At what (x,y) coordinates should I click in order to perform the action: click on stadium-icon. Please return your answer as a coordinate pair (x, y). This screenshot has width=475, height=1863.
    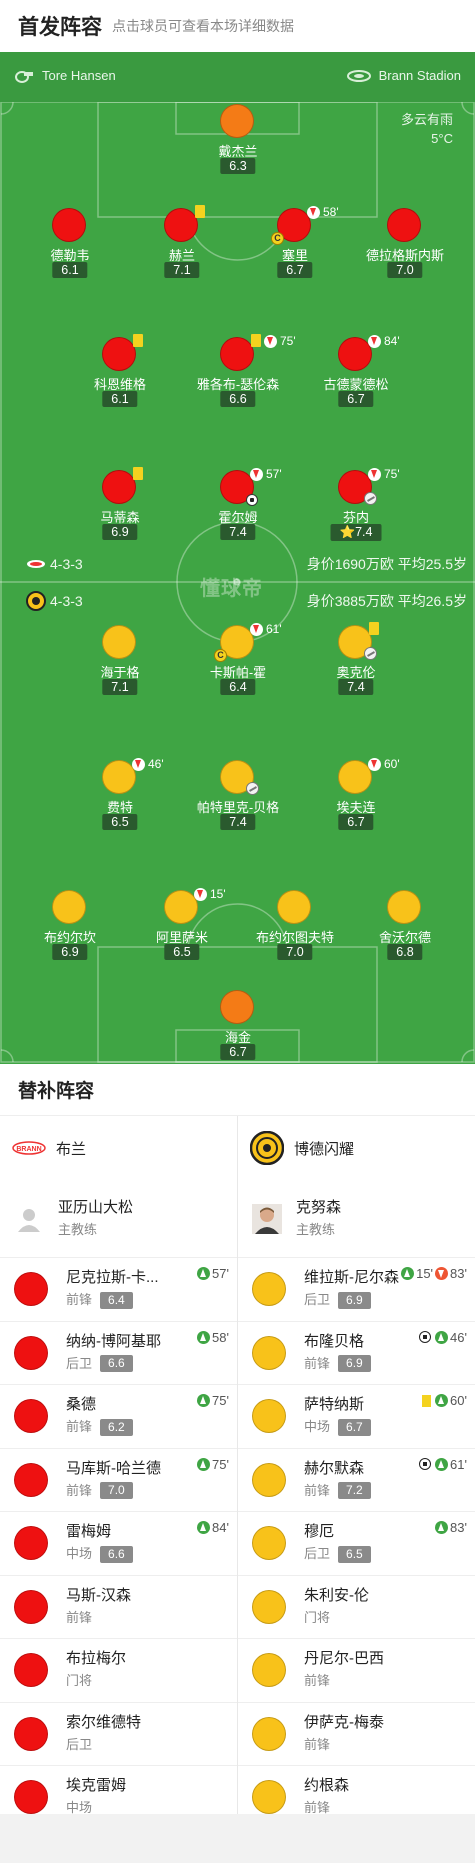
    Looking at the image, I should click on (358, 75).